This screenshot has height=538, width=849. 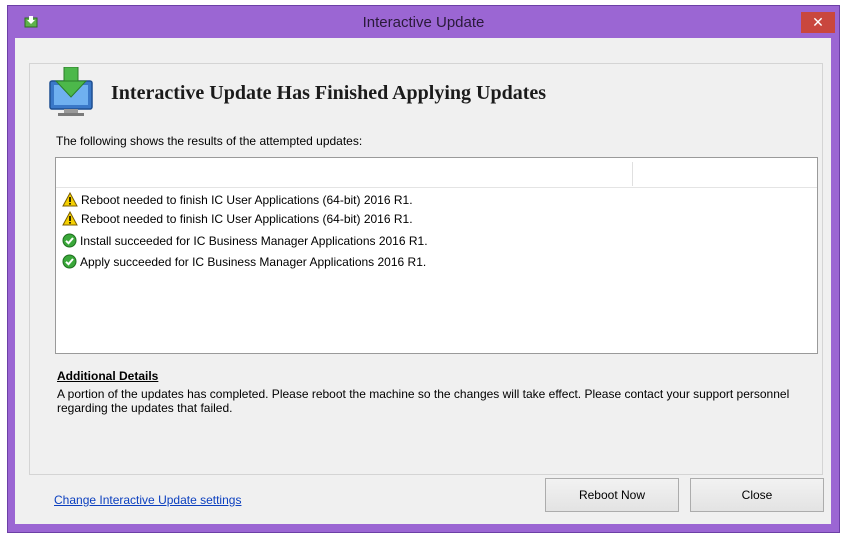 I want to click on reboot-now-button: Reboot Now, so click(x=612, y=495).